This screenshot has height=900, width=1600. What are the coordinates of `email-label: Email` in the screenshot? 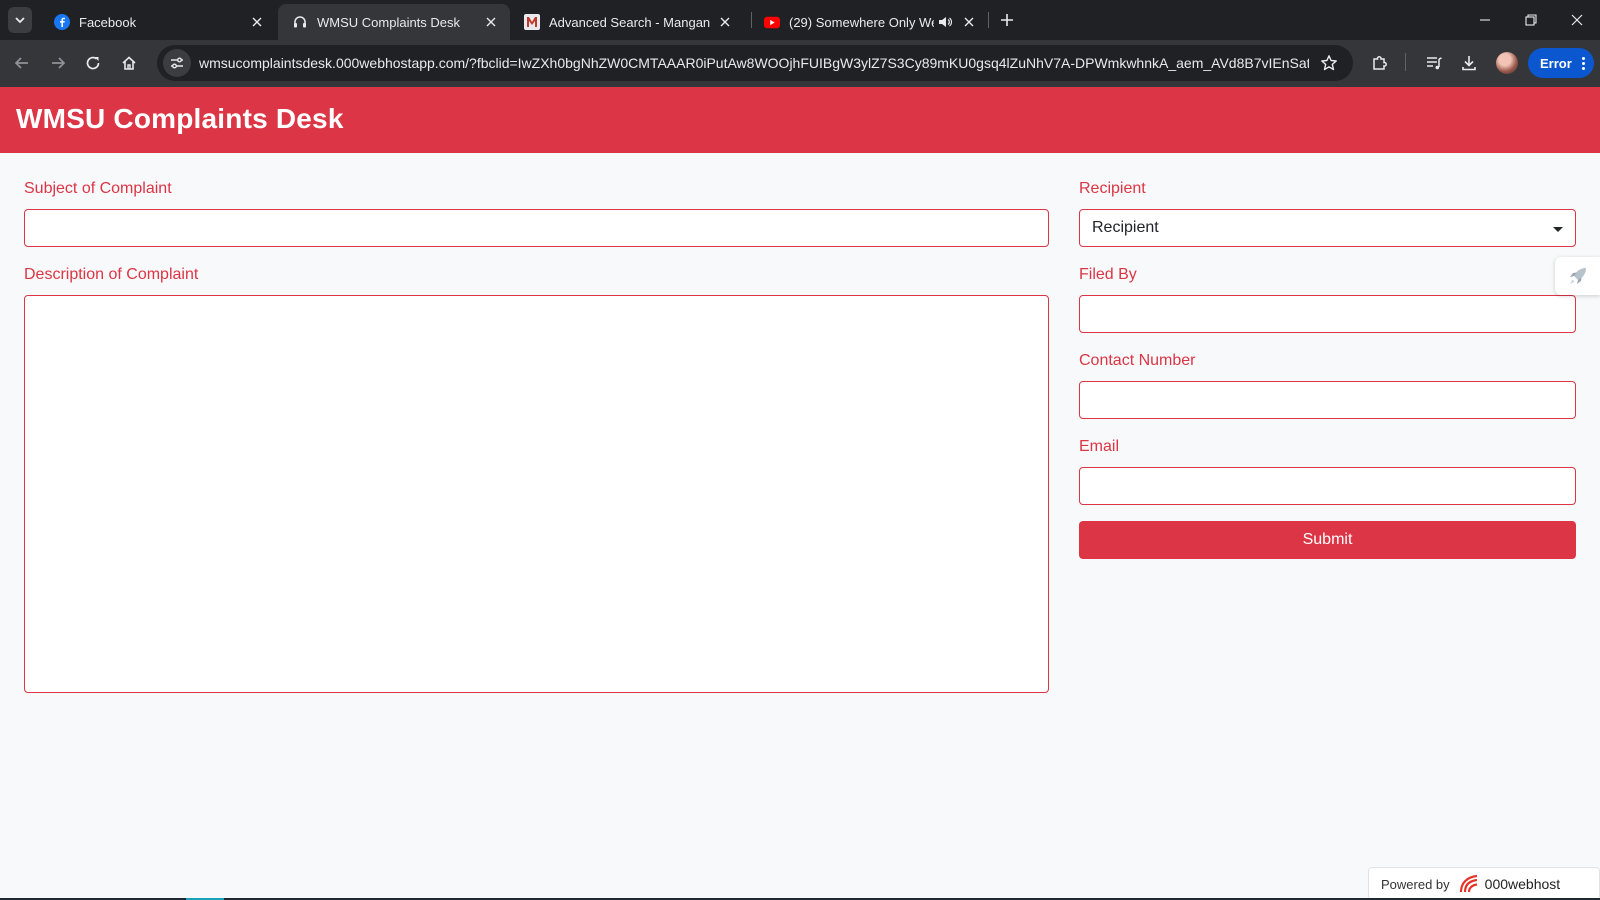 It's located at (1099, 446).